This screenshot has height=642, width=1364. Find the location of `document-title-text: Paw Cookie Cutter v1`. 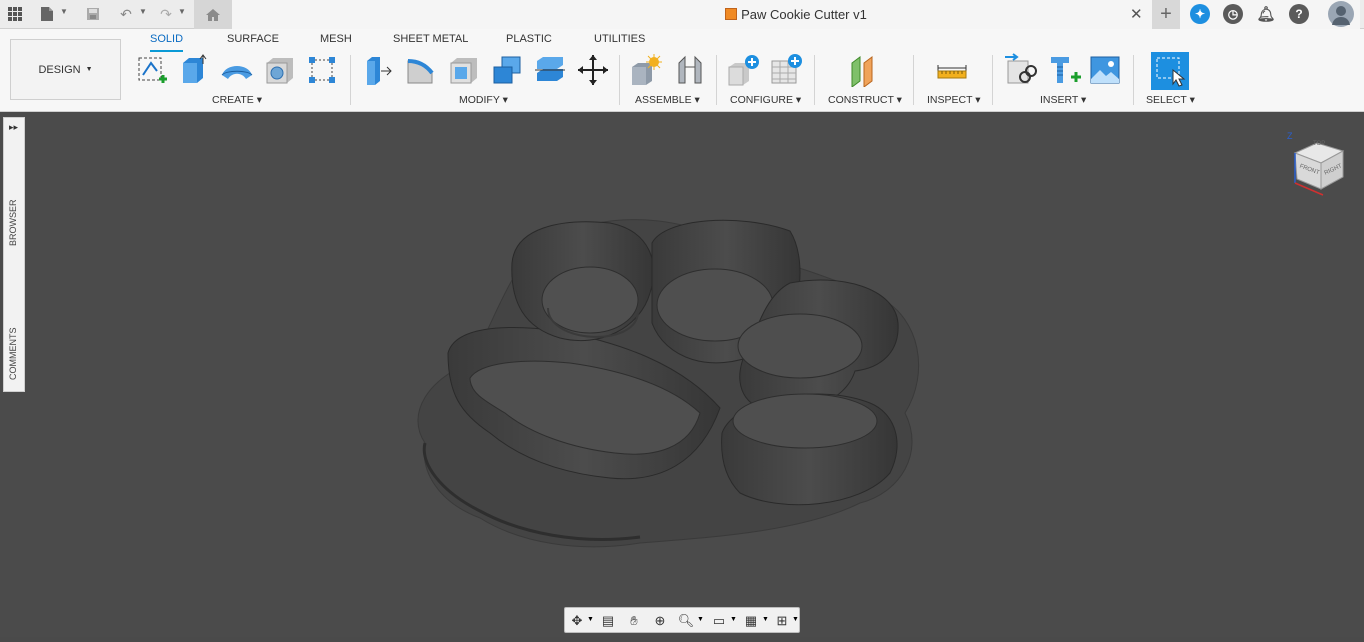

document-title-text: Paw Cookie Cutter v1 is located at coordinates (804, 14).